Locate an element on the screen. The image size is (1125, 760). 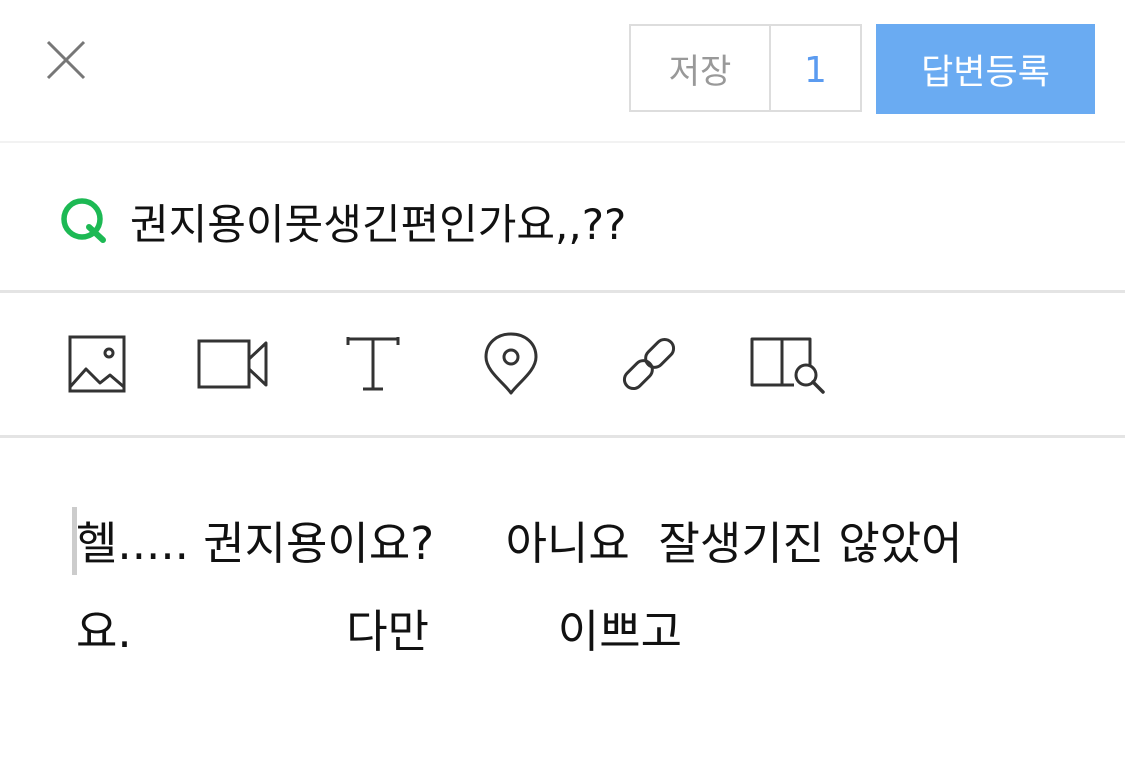
saved-count: 1 is located at coordinates (815, 68).